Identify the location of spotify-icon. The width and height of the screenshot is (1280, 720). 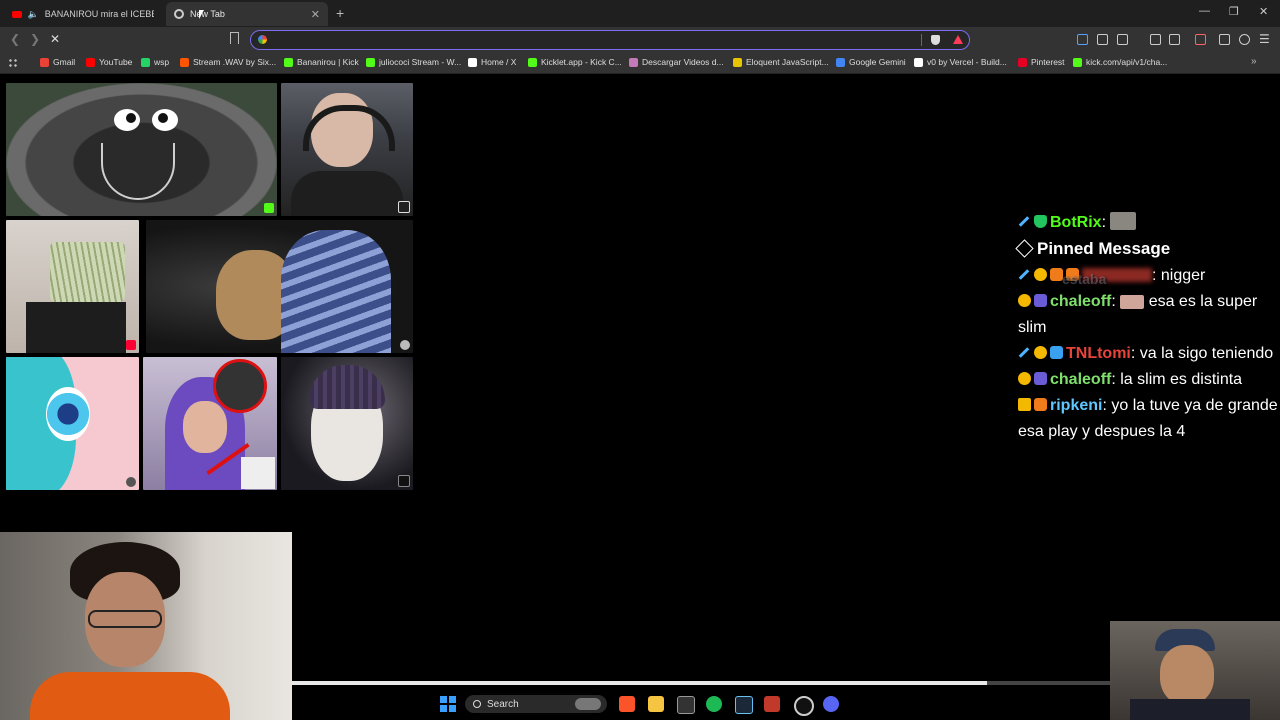
(714, 704).